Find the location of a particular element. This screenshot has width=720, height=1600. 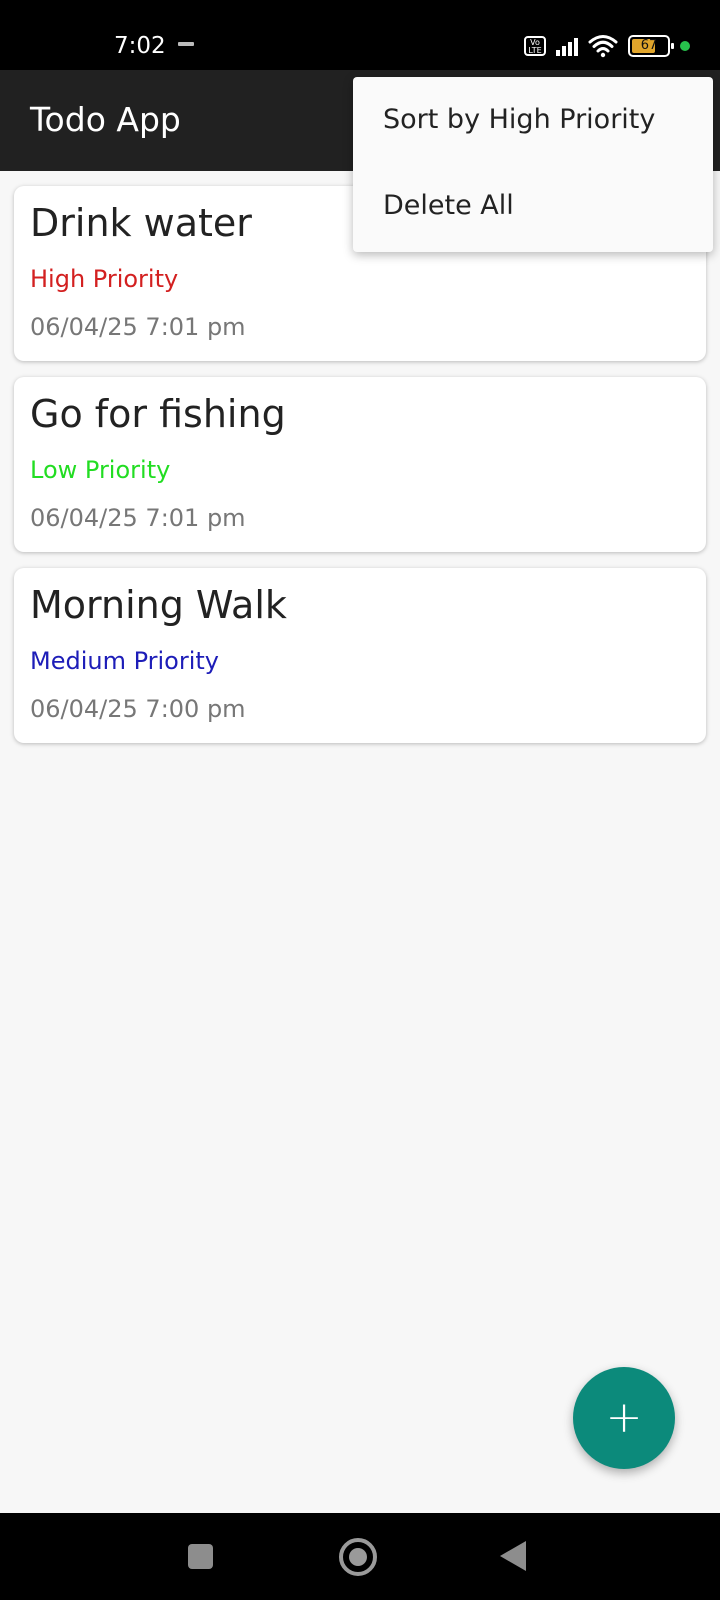

volte-icon: Vo LTE is located at coordinates (535, 46).